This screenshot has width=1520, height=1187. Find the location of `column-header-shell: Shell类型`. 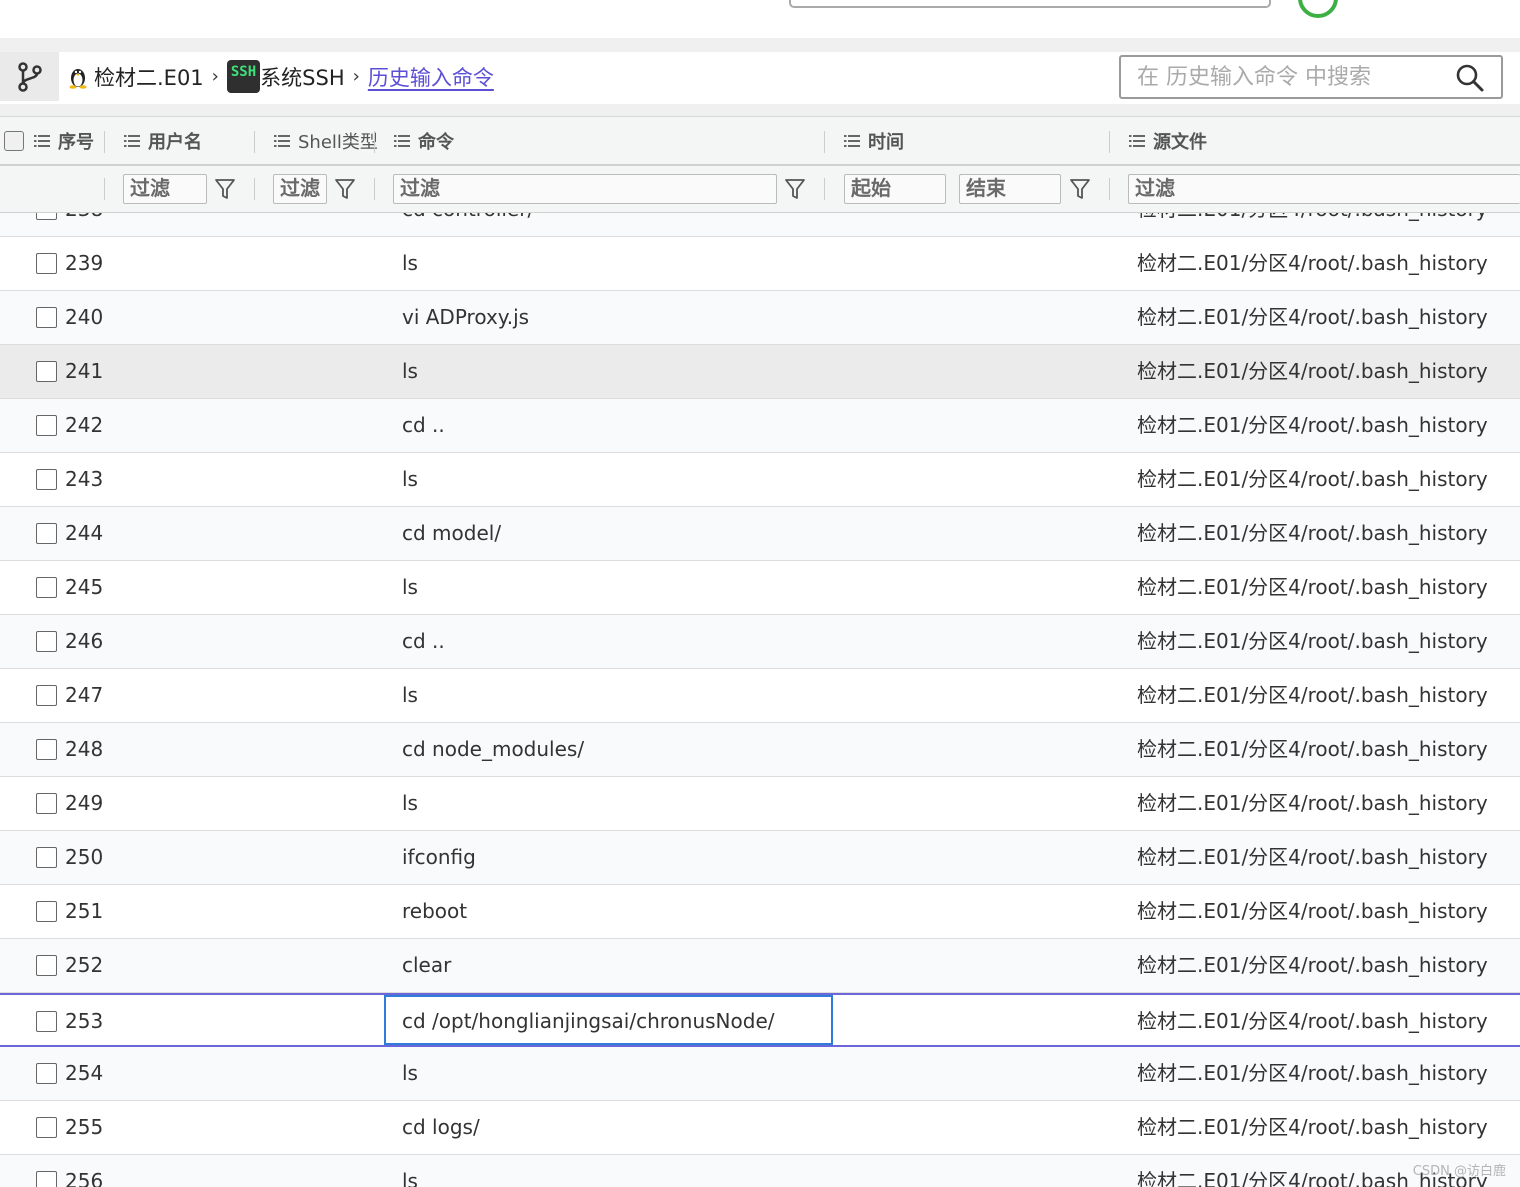

column-header-shell: Shell类型 is located at coordinates (326, 141).